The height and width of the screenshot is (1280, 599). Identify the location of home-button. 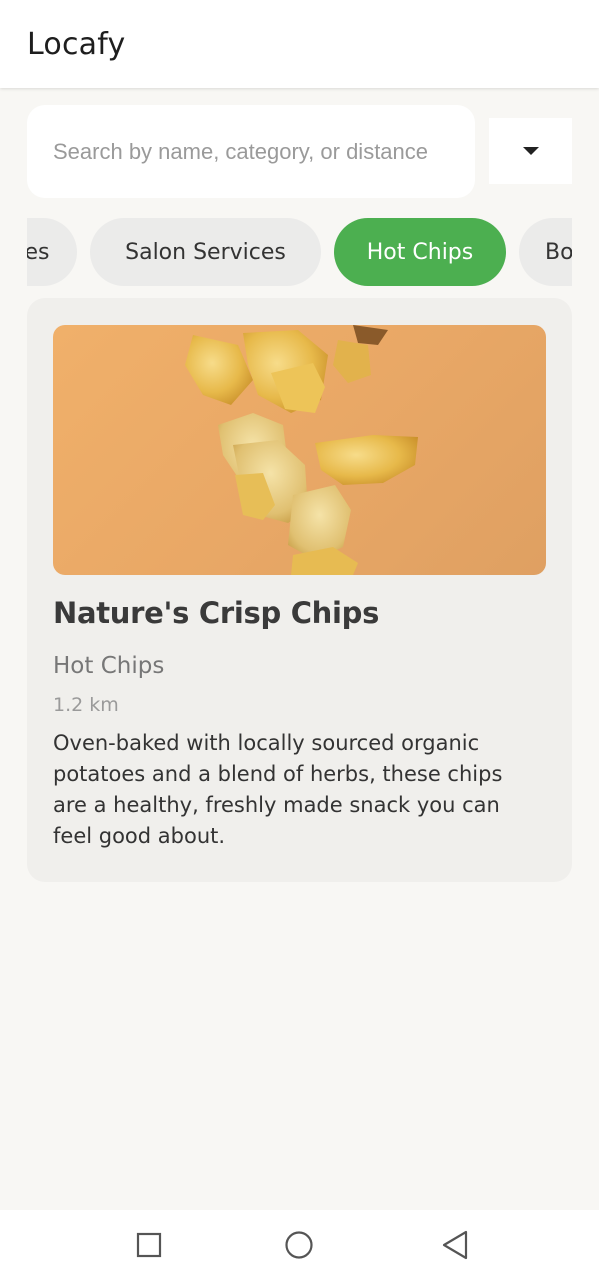
(299, 1245).